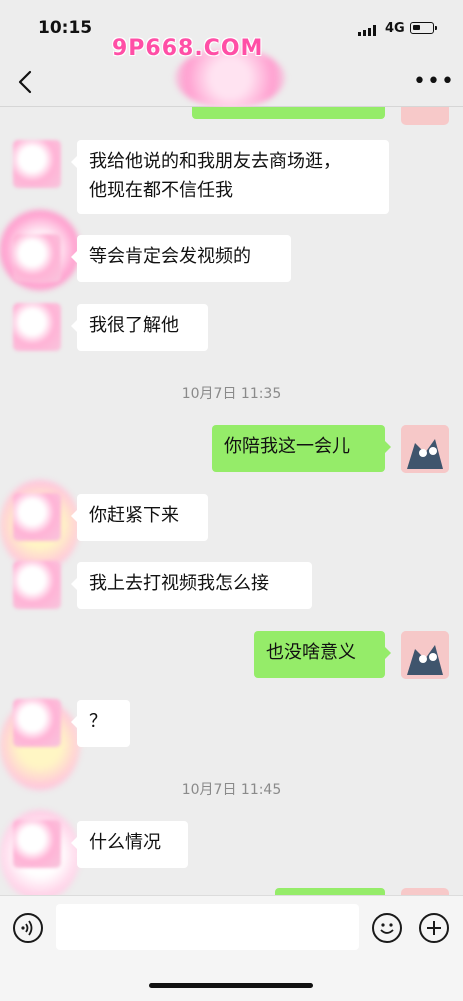  What do you see at coordinates (231, 394) in the screenshot?
I see `timestamp: 10月7日 11:35` at bounding box center [231, 394].